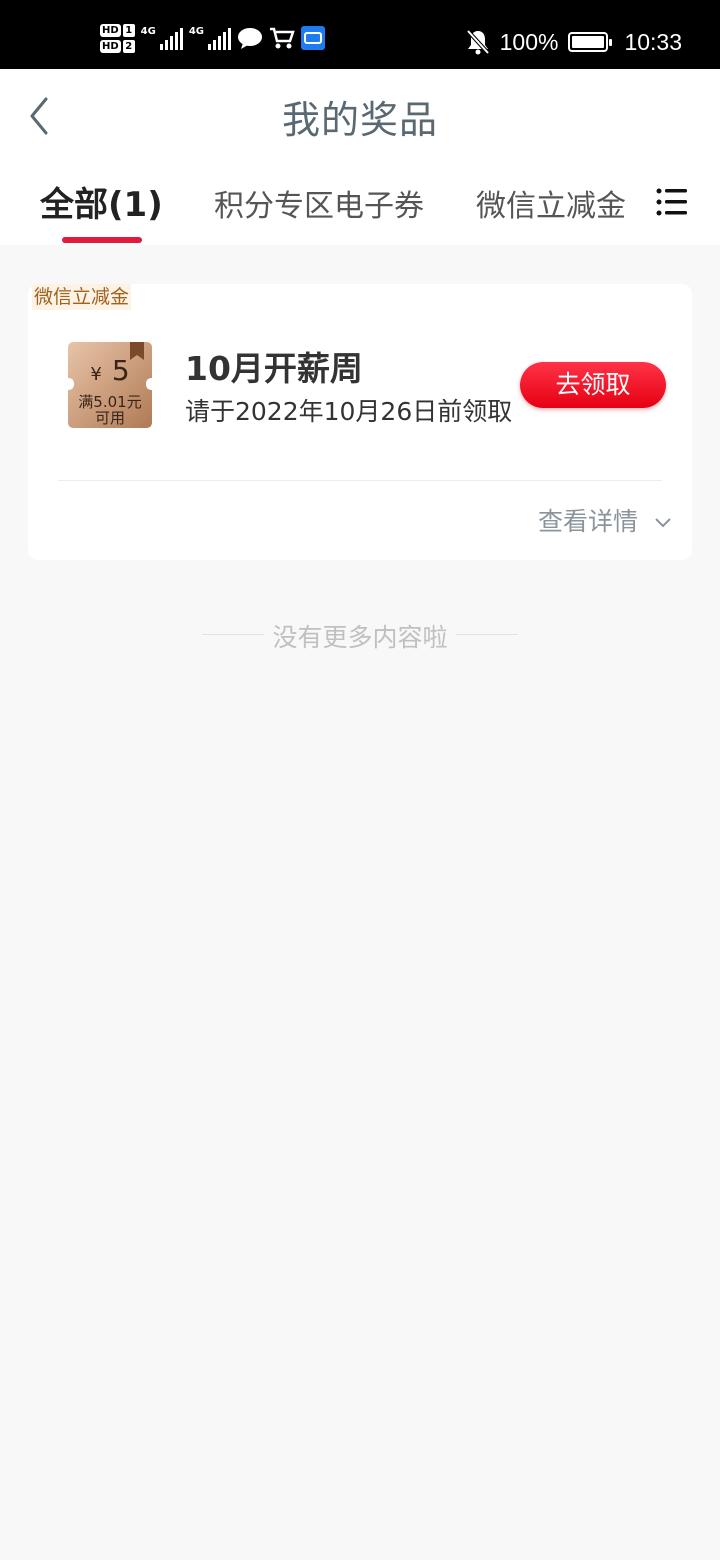  What do you see at coordinates (102, 240) in the screenshot?
I see `active-tab-indicator` at bounding box center [102, 240].